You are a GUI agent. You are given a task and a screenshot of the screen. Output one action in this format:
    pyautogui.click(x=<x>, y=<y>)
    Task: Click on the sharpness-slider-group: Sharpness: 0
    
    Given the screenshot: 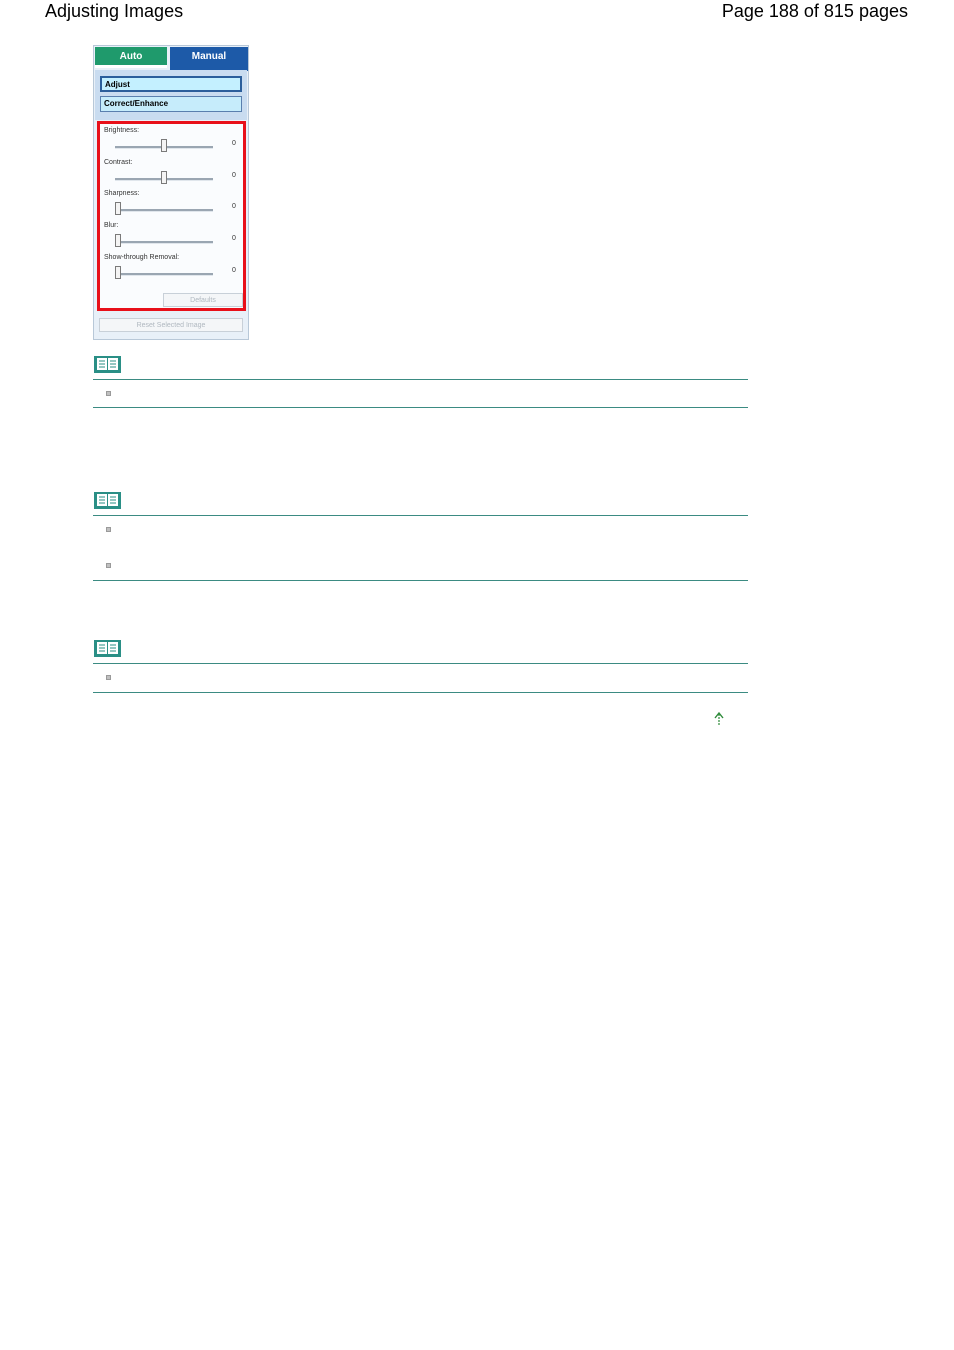 What is the action you would take?
    pyautogui.click(x=173, y=205)
    